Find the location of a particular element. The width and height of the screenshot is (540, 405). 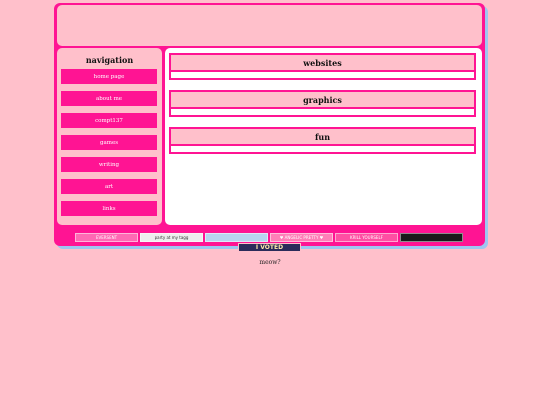

navigation-title: navigation is located at coordinates (109, 60).